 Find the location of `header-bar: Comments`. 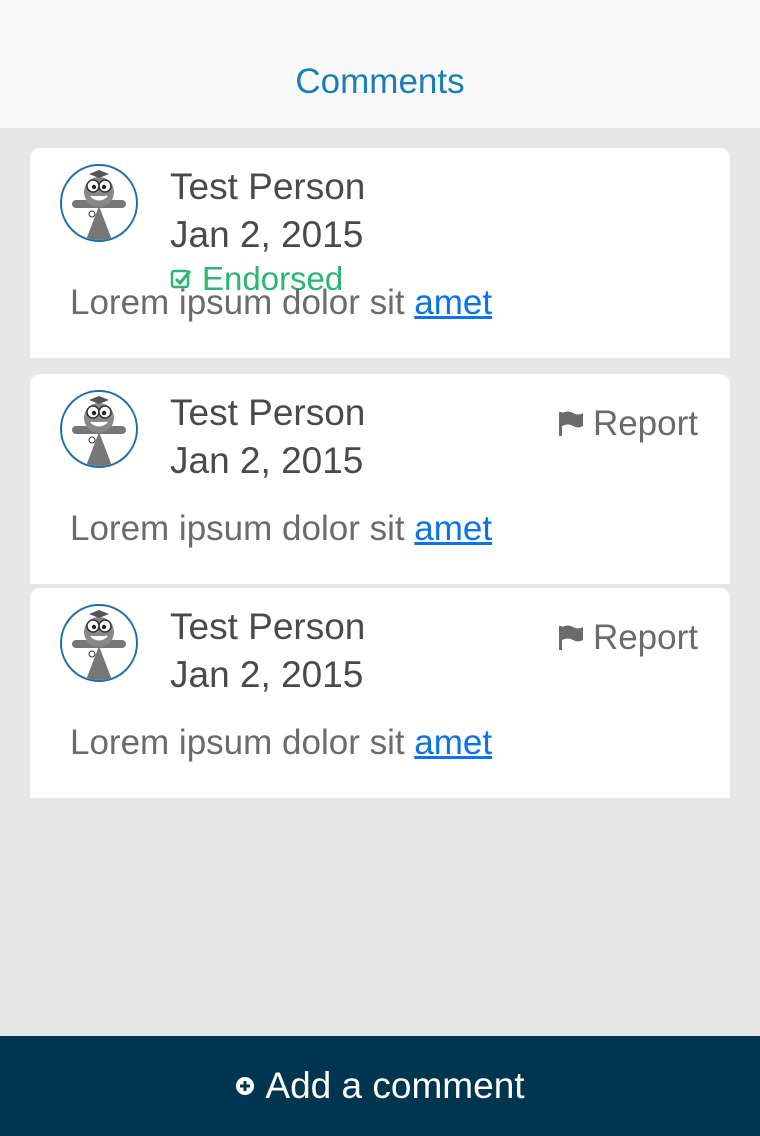

header-bar: Comments is located at coordinates (380, 64).